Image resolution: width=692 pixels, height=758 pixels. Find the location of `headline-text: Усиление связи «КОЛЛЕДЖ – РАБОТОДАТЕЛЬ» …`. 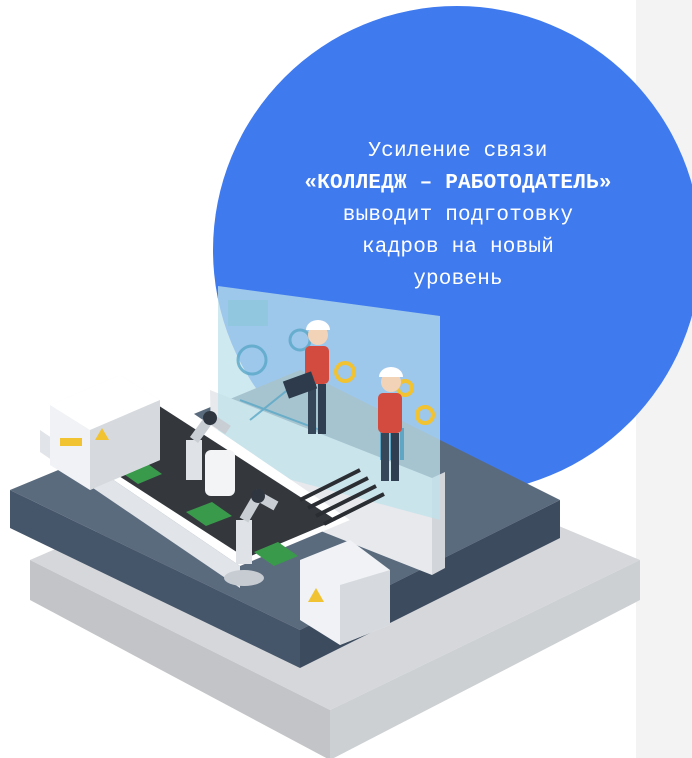

headline-text: Усиление связи «КОЛЛЕДЖ – РАБОТОДАТЕЛЬ» … is located at coordinates (458, 216).